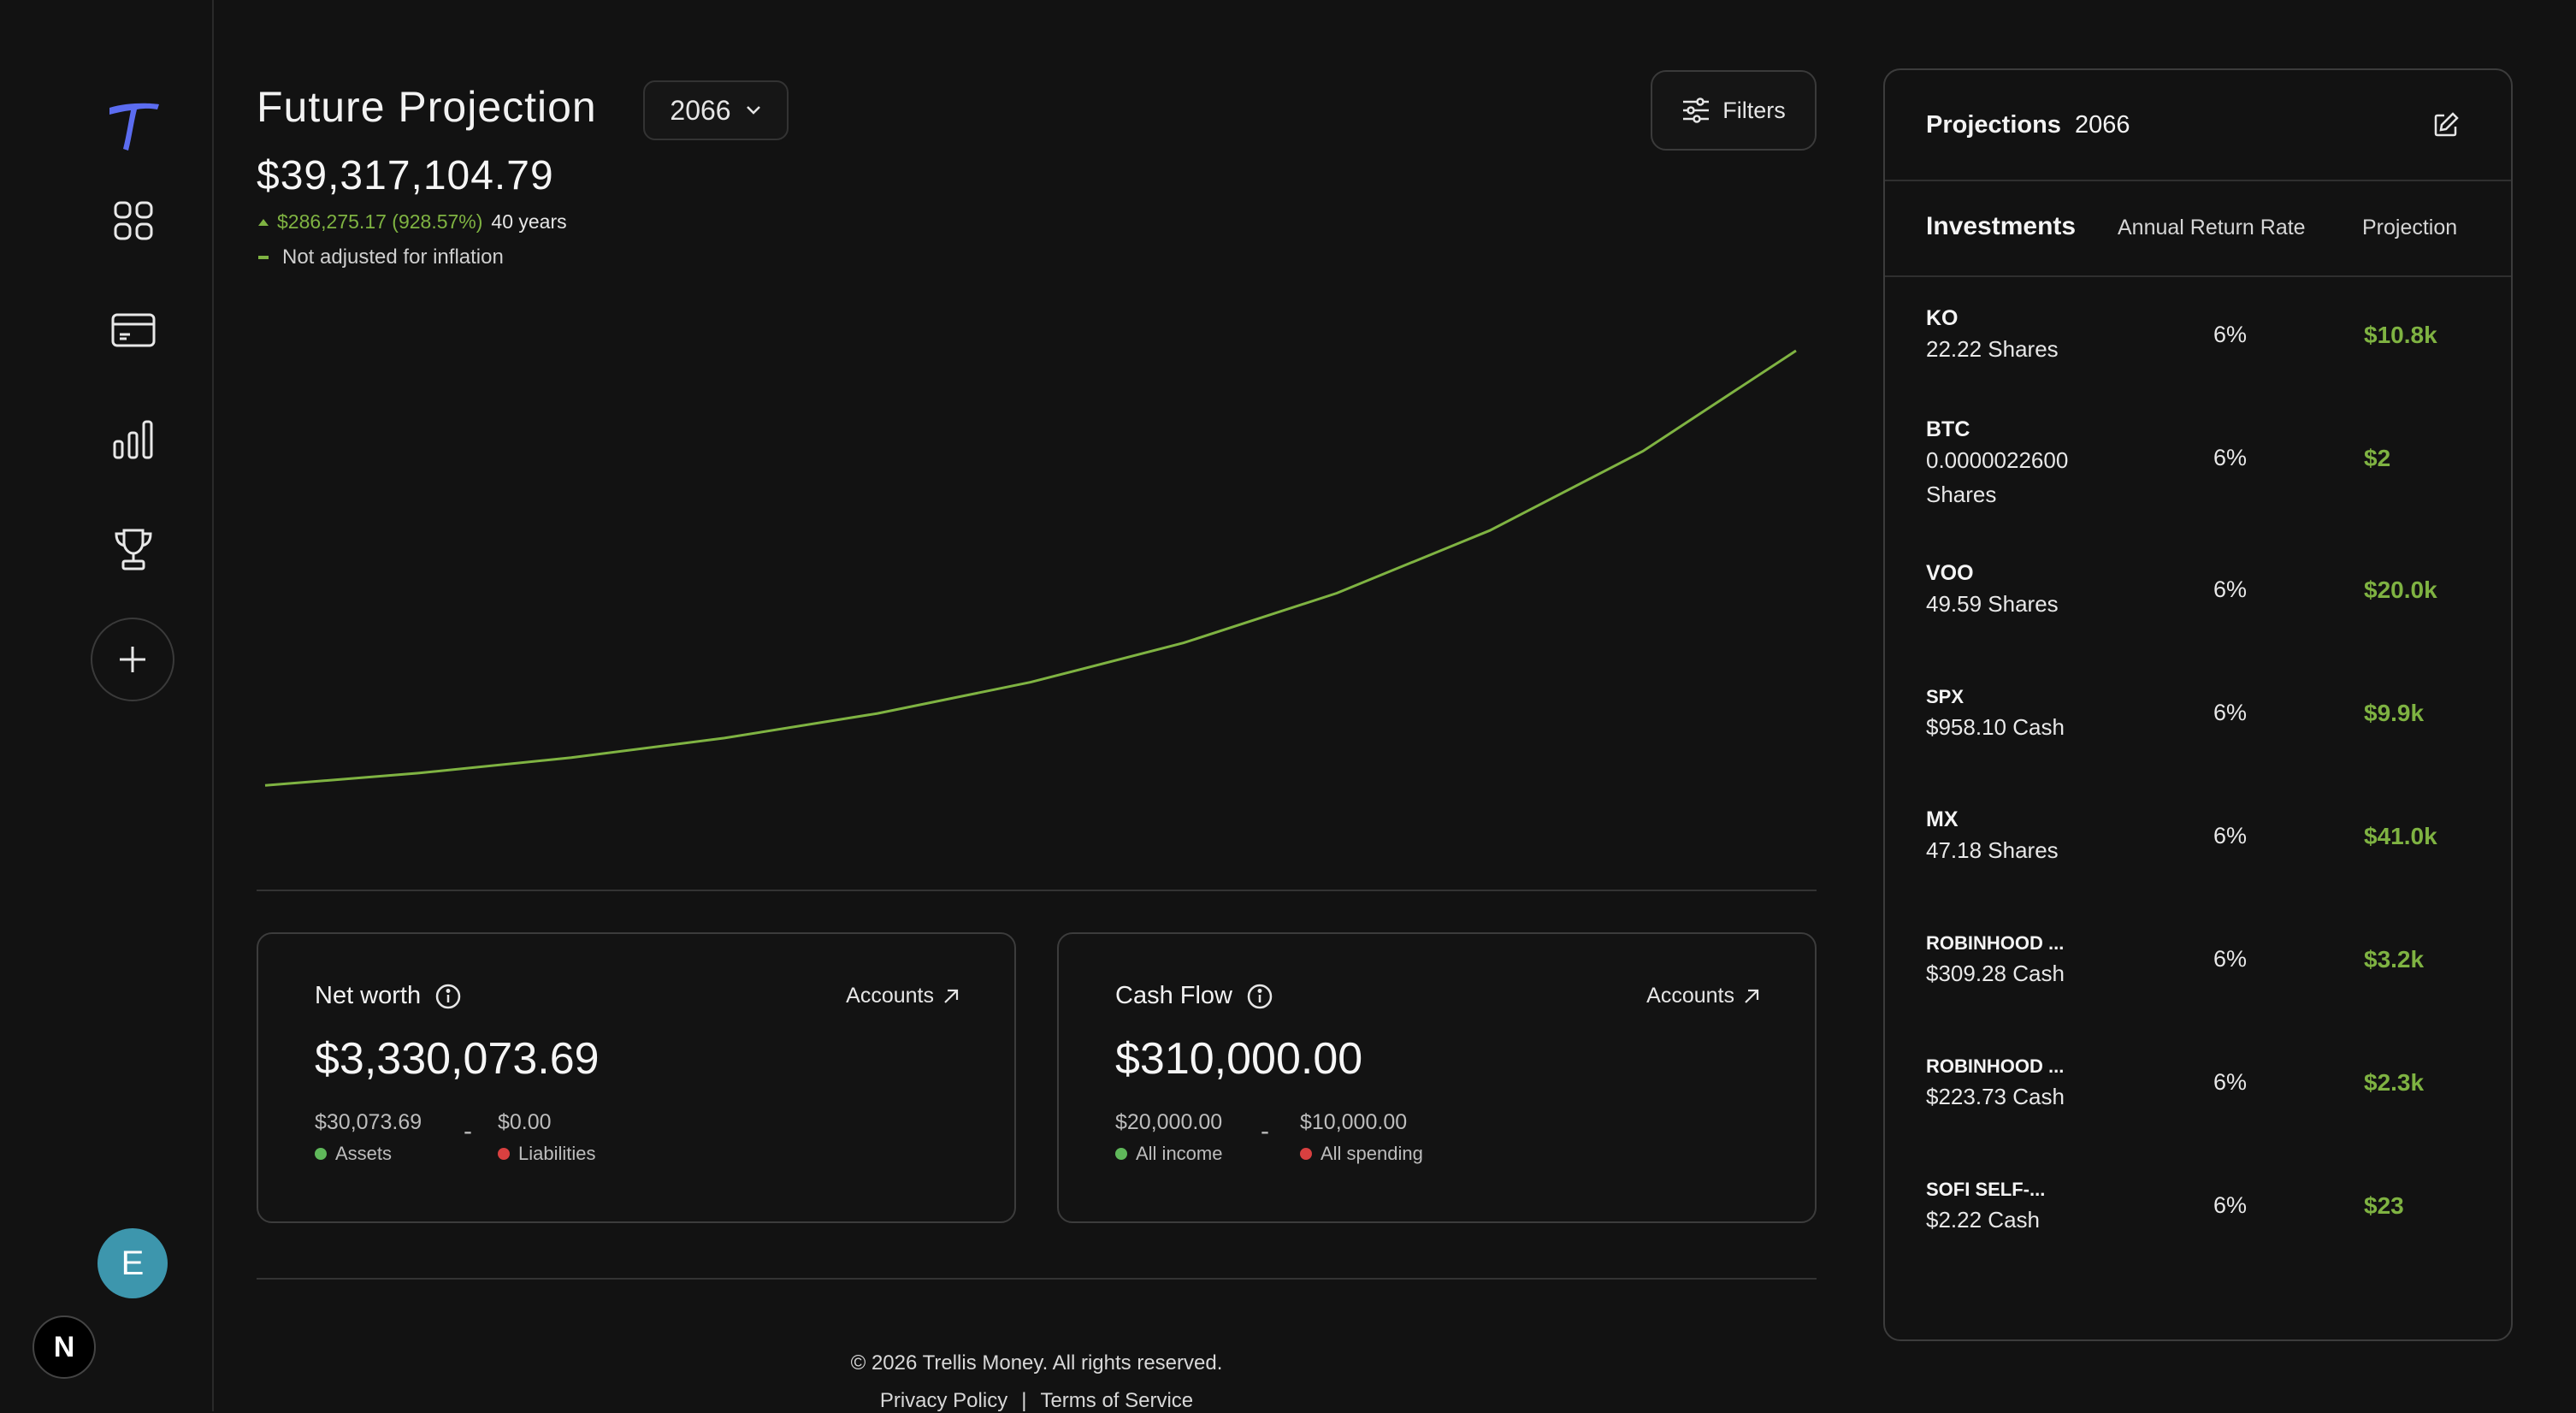 The image size is (2576, 1413). What do you see at coordinates (427, 107) in the screenshot?
I see `page-title: Future Projection` at bounding box center [427, 107].